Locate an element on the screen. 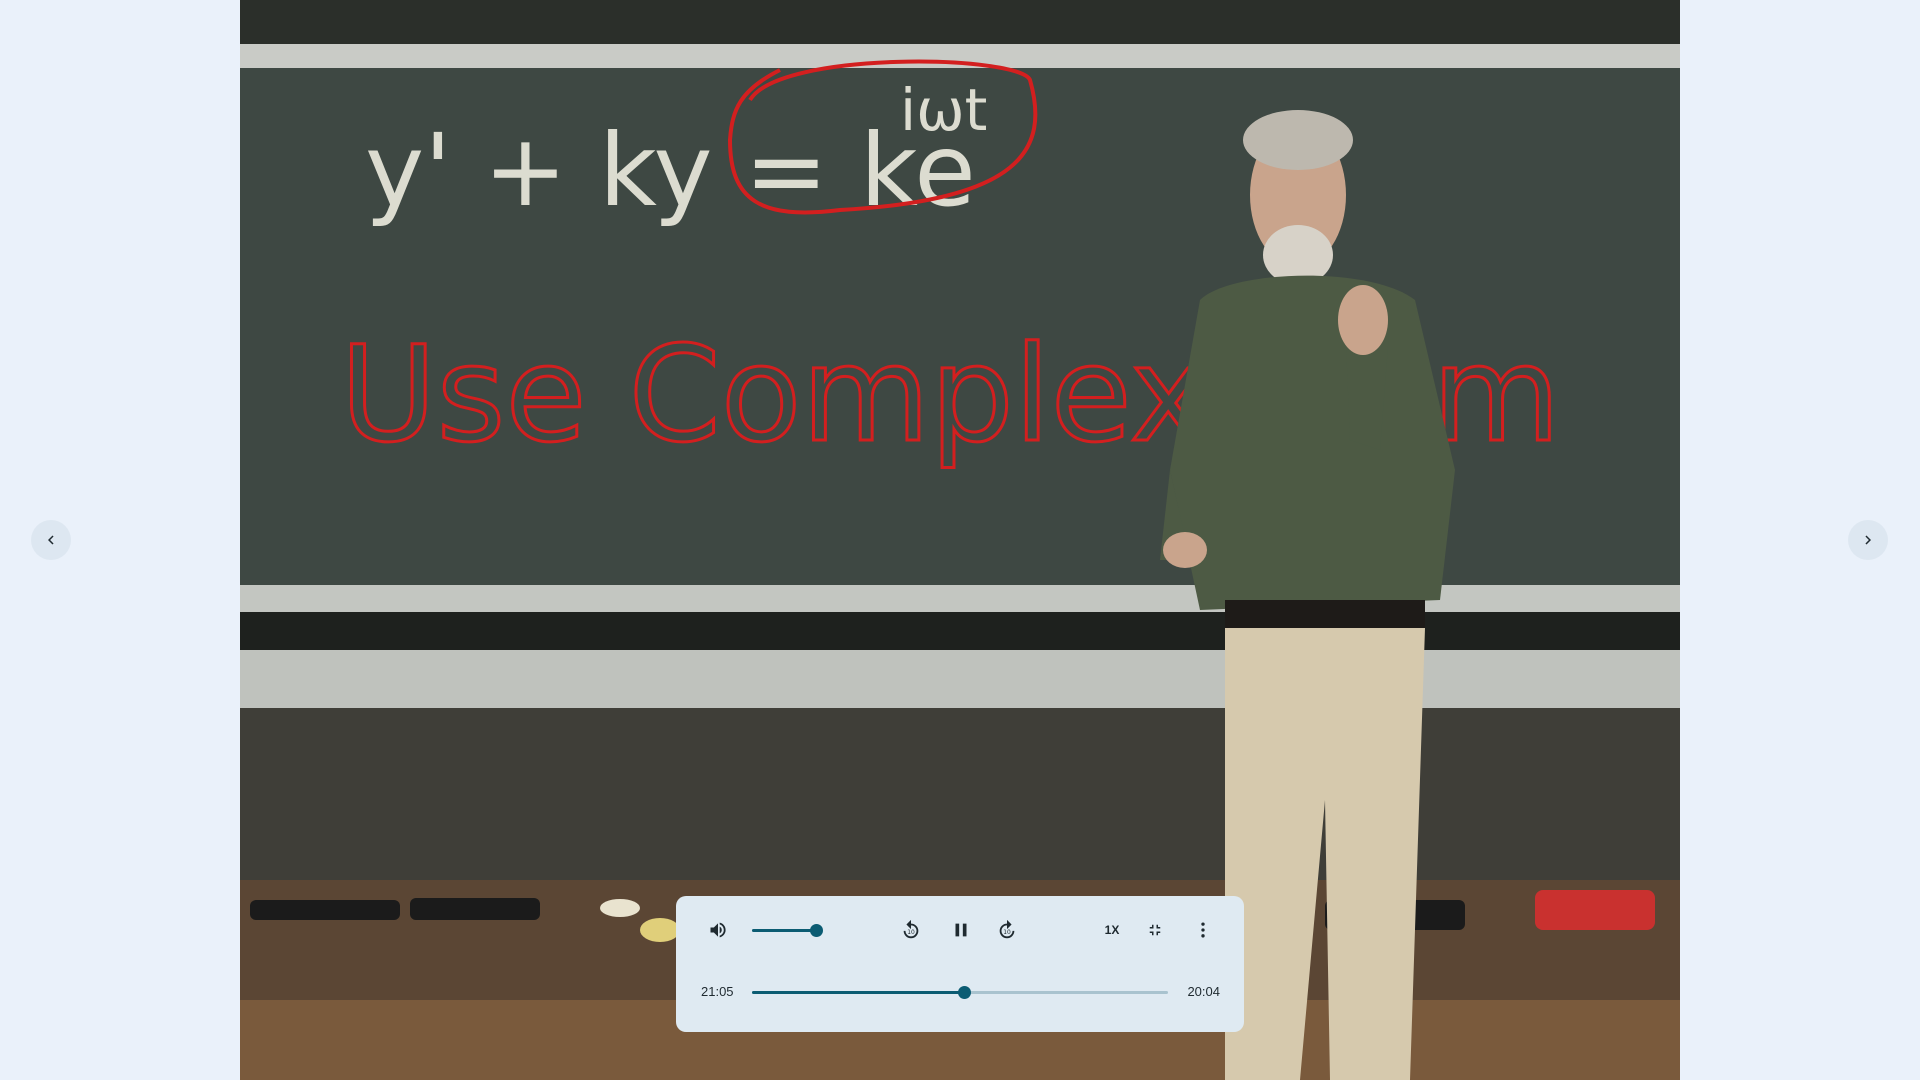  playback-speed-button: 1X is located at coordinates (1112, 930).